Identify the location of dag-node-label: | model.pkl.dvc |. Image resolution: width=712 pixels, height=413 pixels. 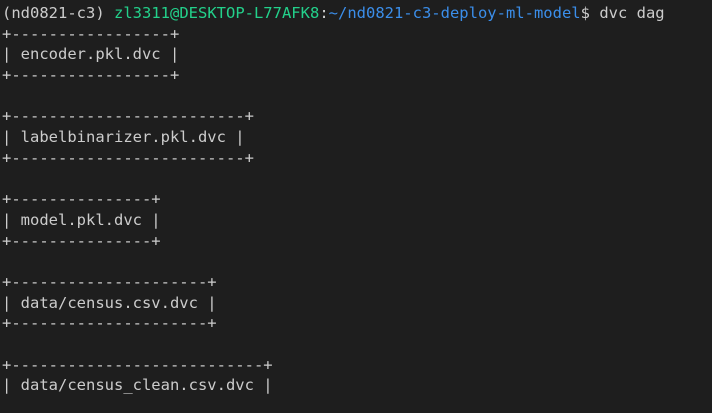
(81, 219).